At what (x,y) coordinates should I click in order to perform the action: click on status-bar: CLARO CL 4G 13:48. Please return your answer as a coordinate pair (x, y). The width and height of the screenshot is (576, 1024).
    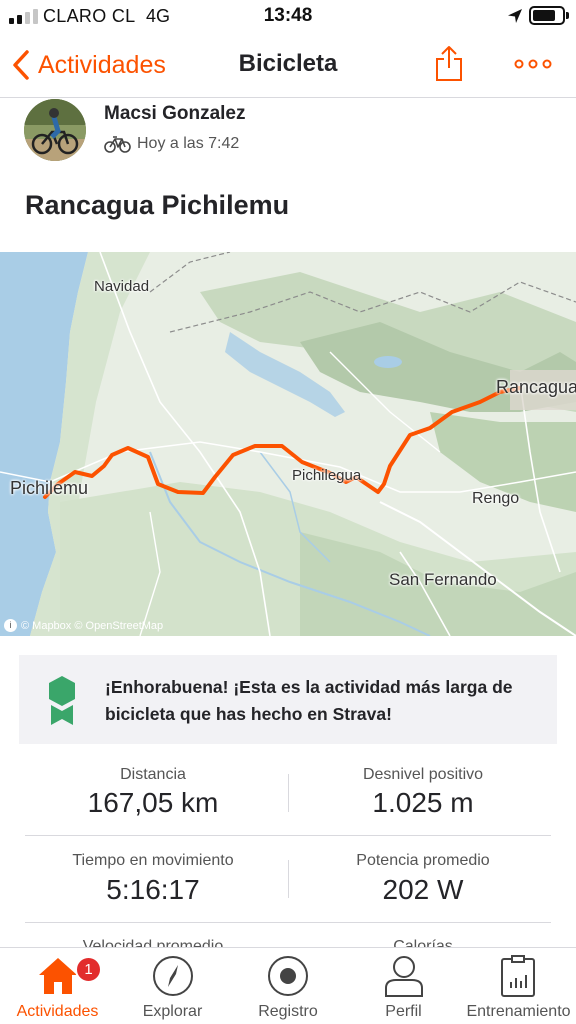
    Looking at the image, I should click on (288, 17).